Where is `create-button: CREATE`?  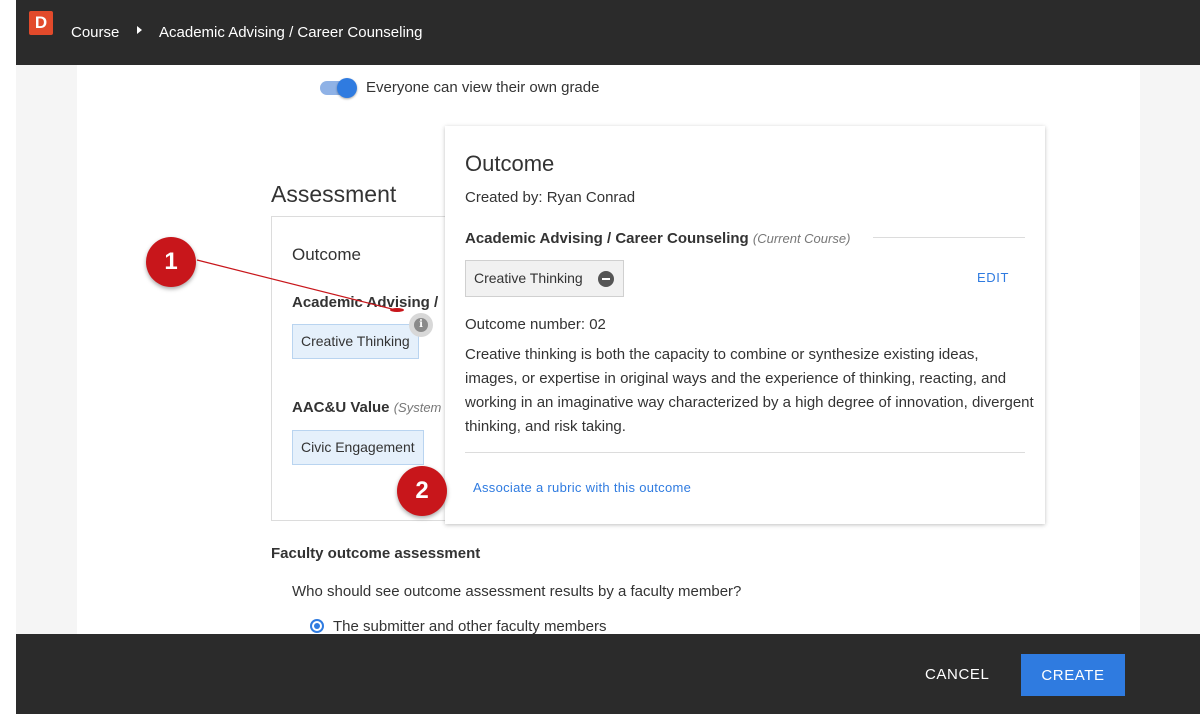 create-button: CREATE is located at coordinates (1073, 675).